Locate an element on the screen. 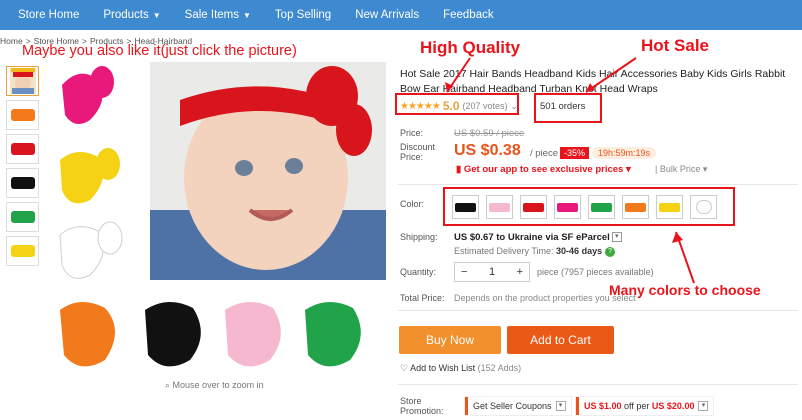  annotation-hot-sale: Hot Sale is located at coordinates (675, 45).